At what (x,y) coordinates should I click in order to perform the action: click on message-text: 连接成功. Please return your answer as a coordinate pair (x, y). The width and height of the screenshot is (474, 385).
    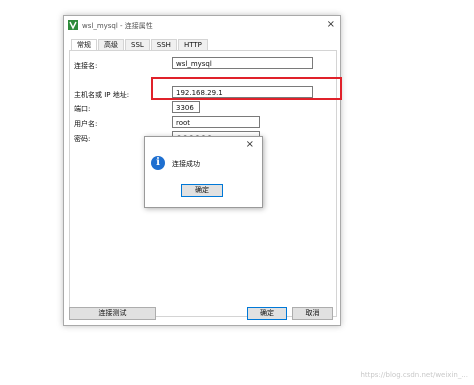
    Looking at the image, I should click on (186, 164).